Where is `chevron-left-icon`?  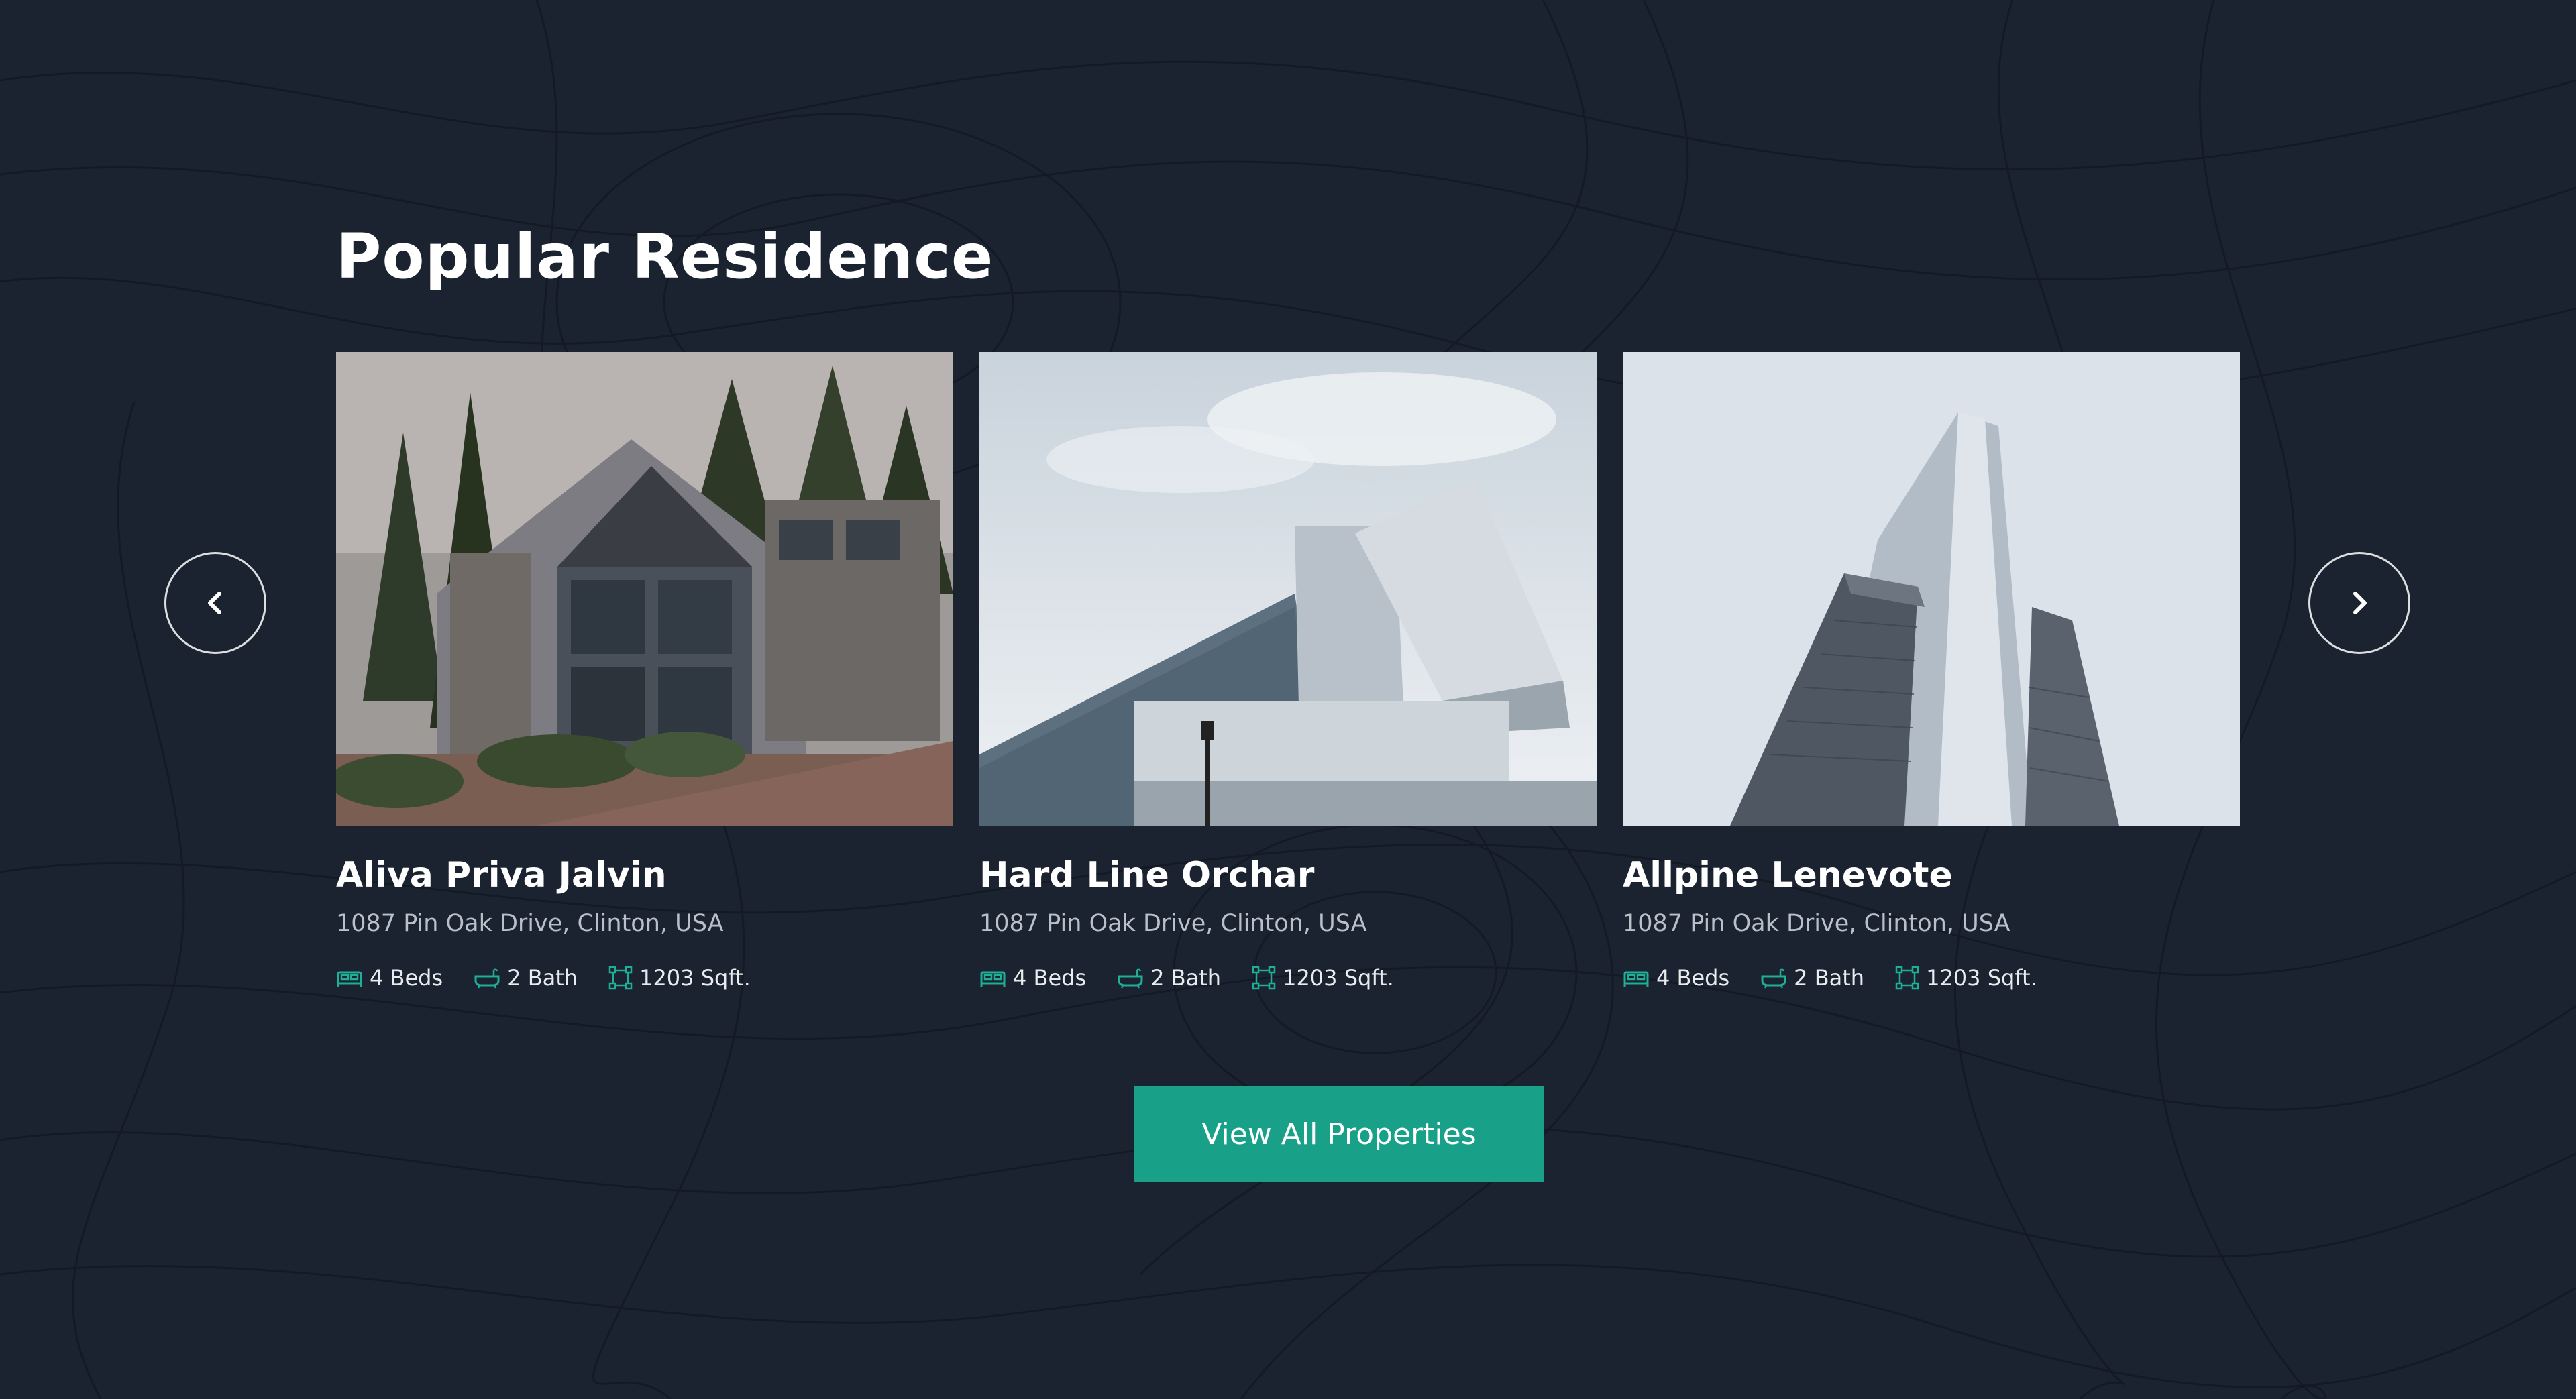
chevron-left-icon is located at coordinates (214, 603).